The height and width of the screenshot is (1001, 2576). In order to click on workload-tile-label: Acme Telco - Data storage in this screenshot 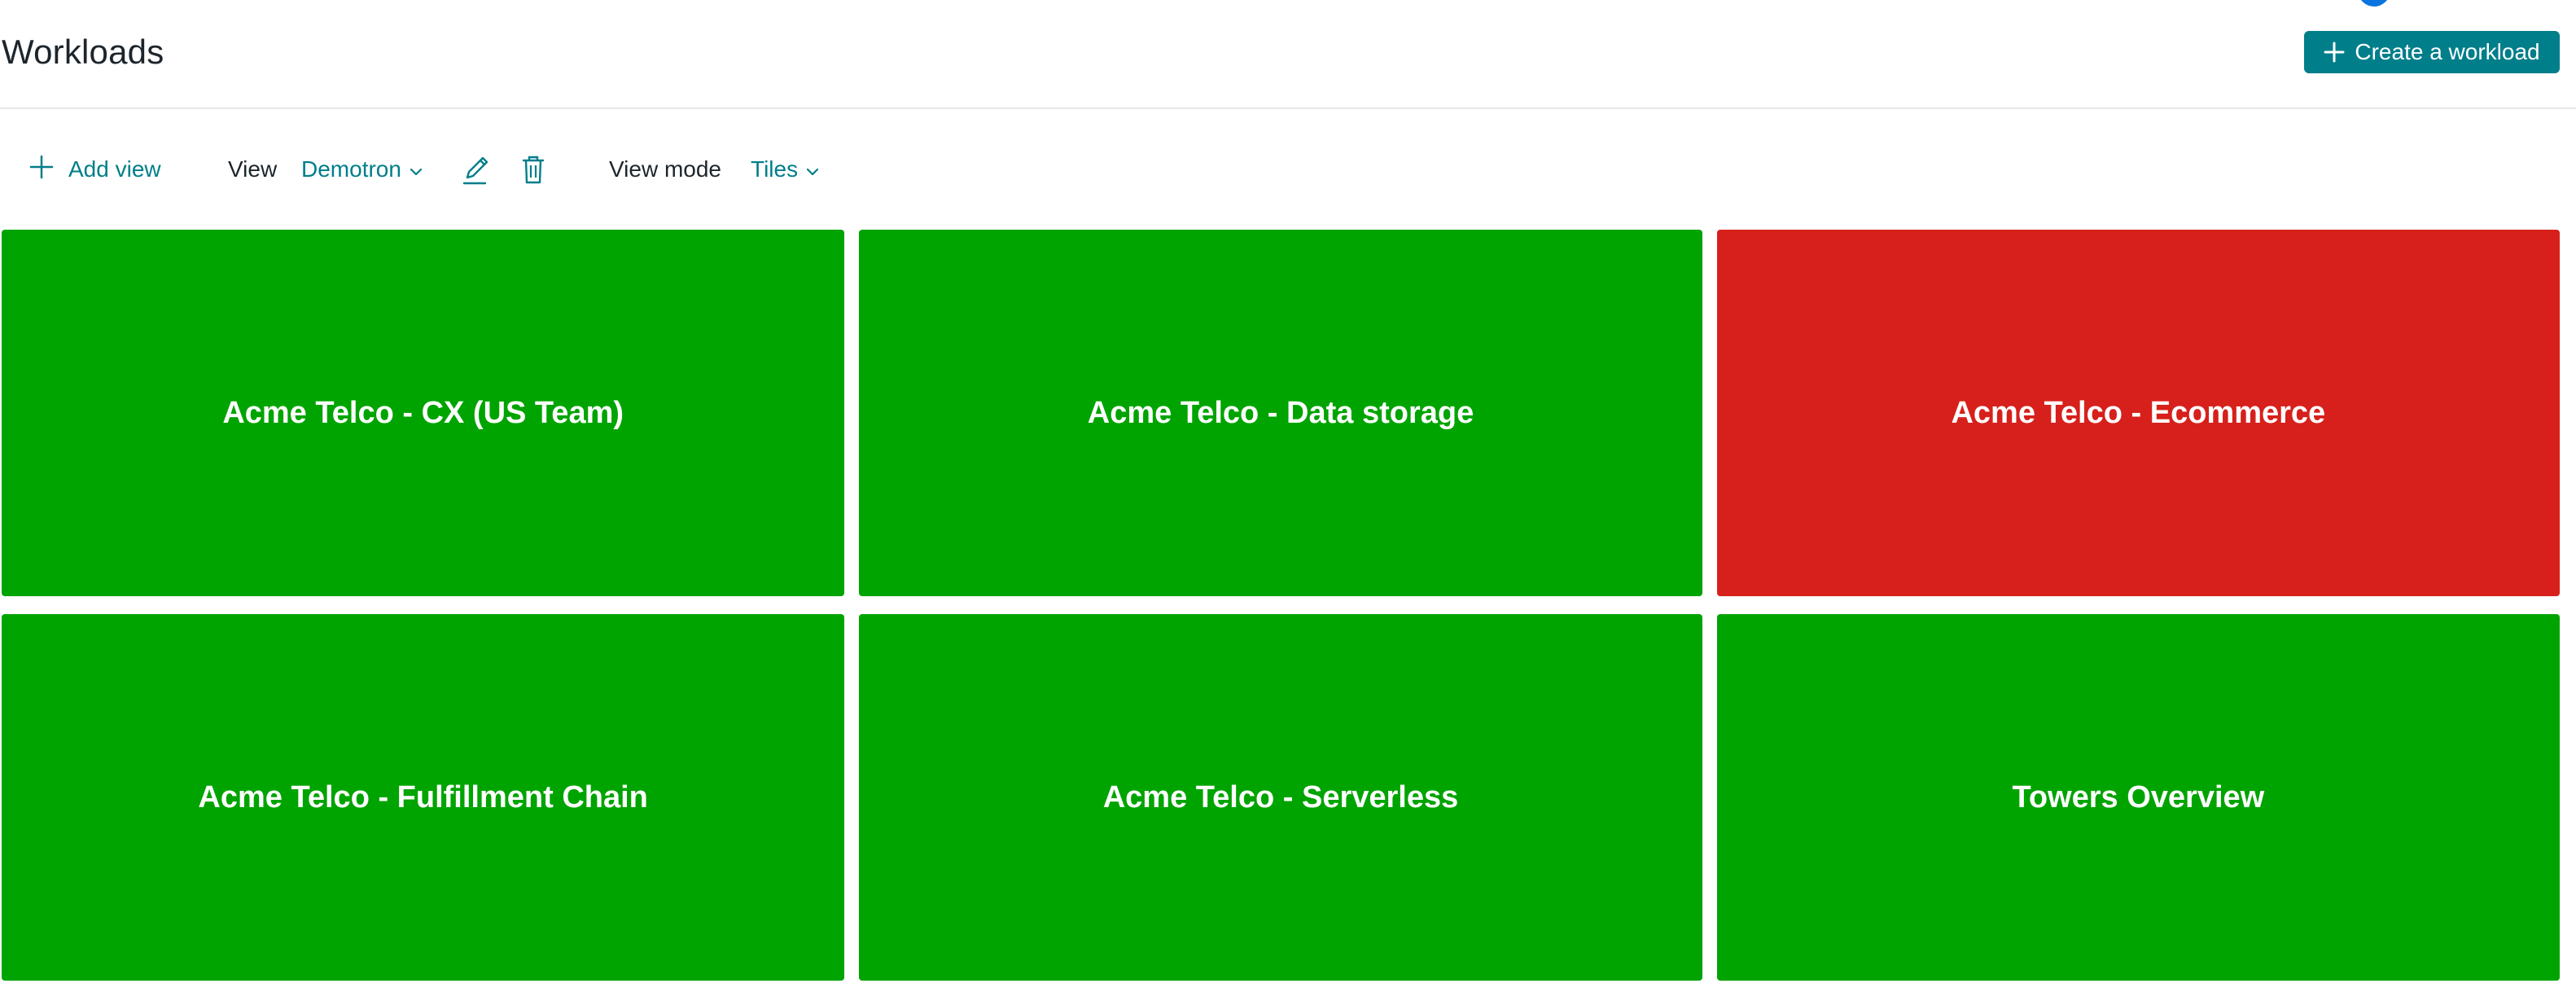, I will do `click(1280, 412)`.